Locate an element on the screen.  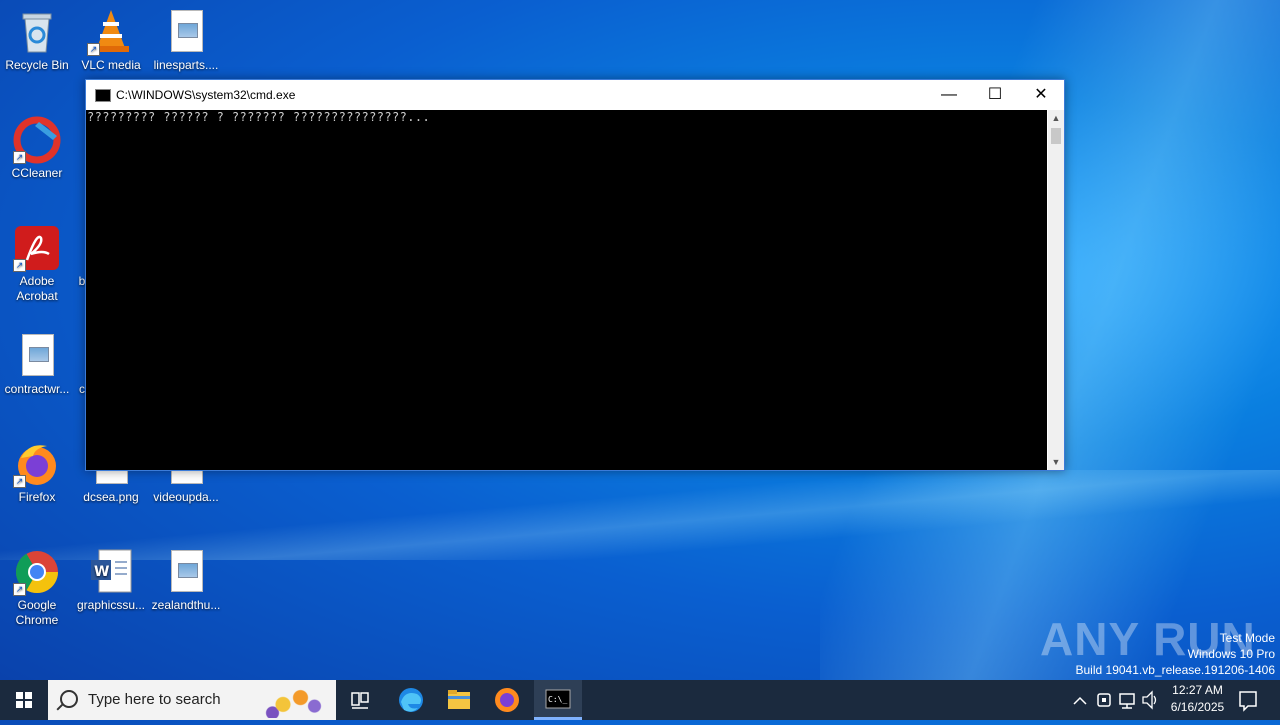
taskbar-edge is located at coordinates (411, 700).